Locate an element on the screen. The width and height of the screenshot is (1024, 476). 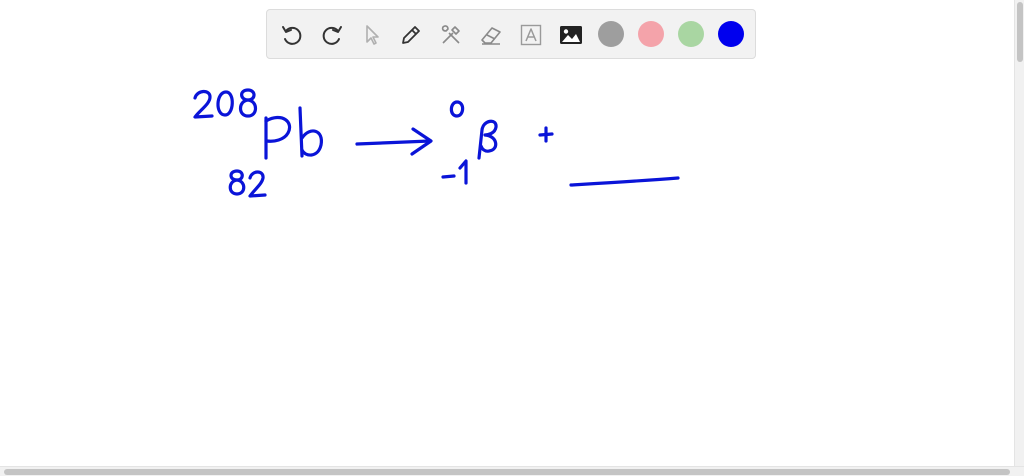
undo-icon is located at coordinates (292, 35).